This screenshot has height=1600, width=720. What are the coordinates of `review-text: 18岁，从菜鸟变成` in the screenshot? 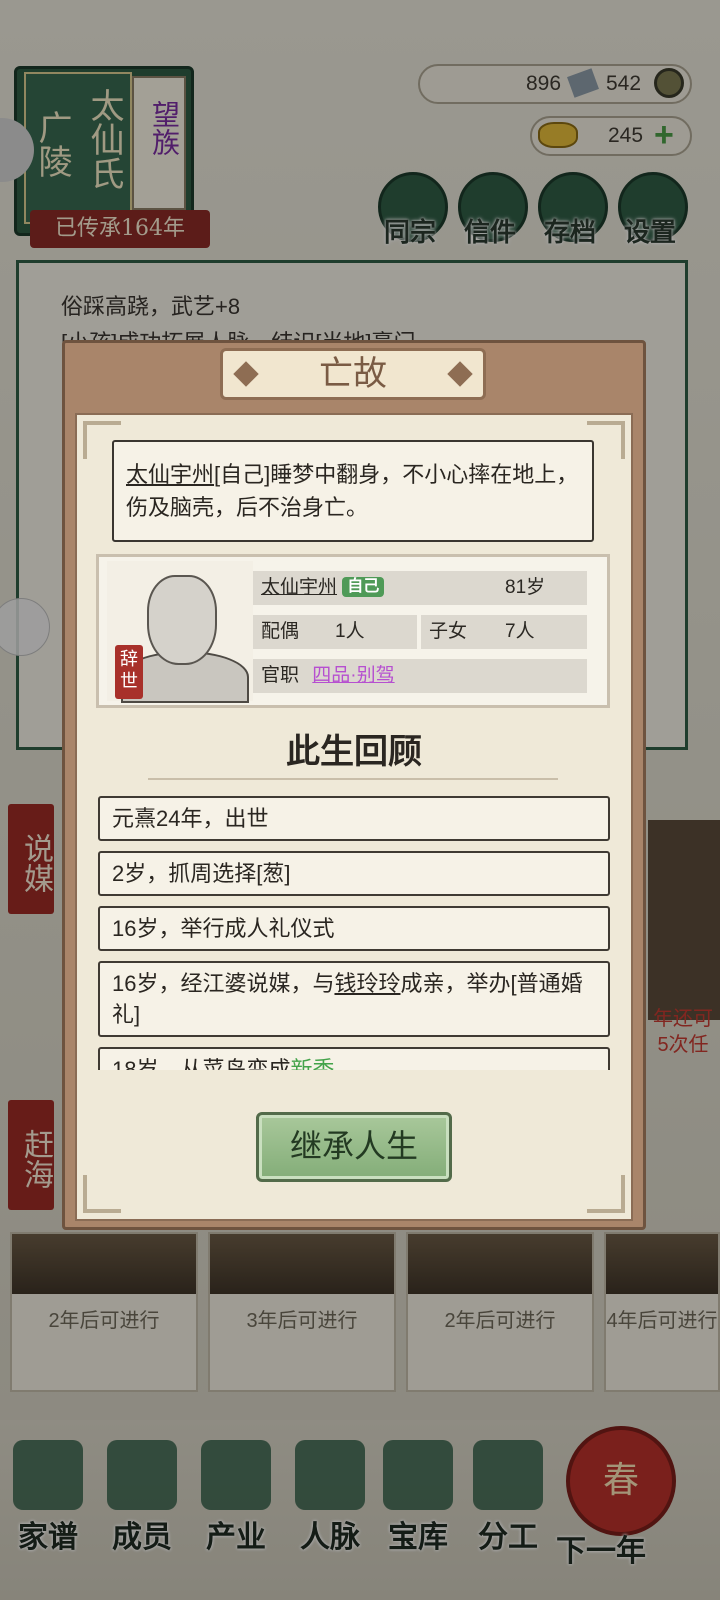 It's located at (201, 1063).